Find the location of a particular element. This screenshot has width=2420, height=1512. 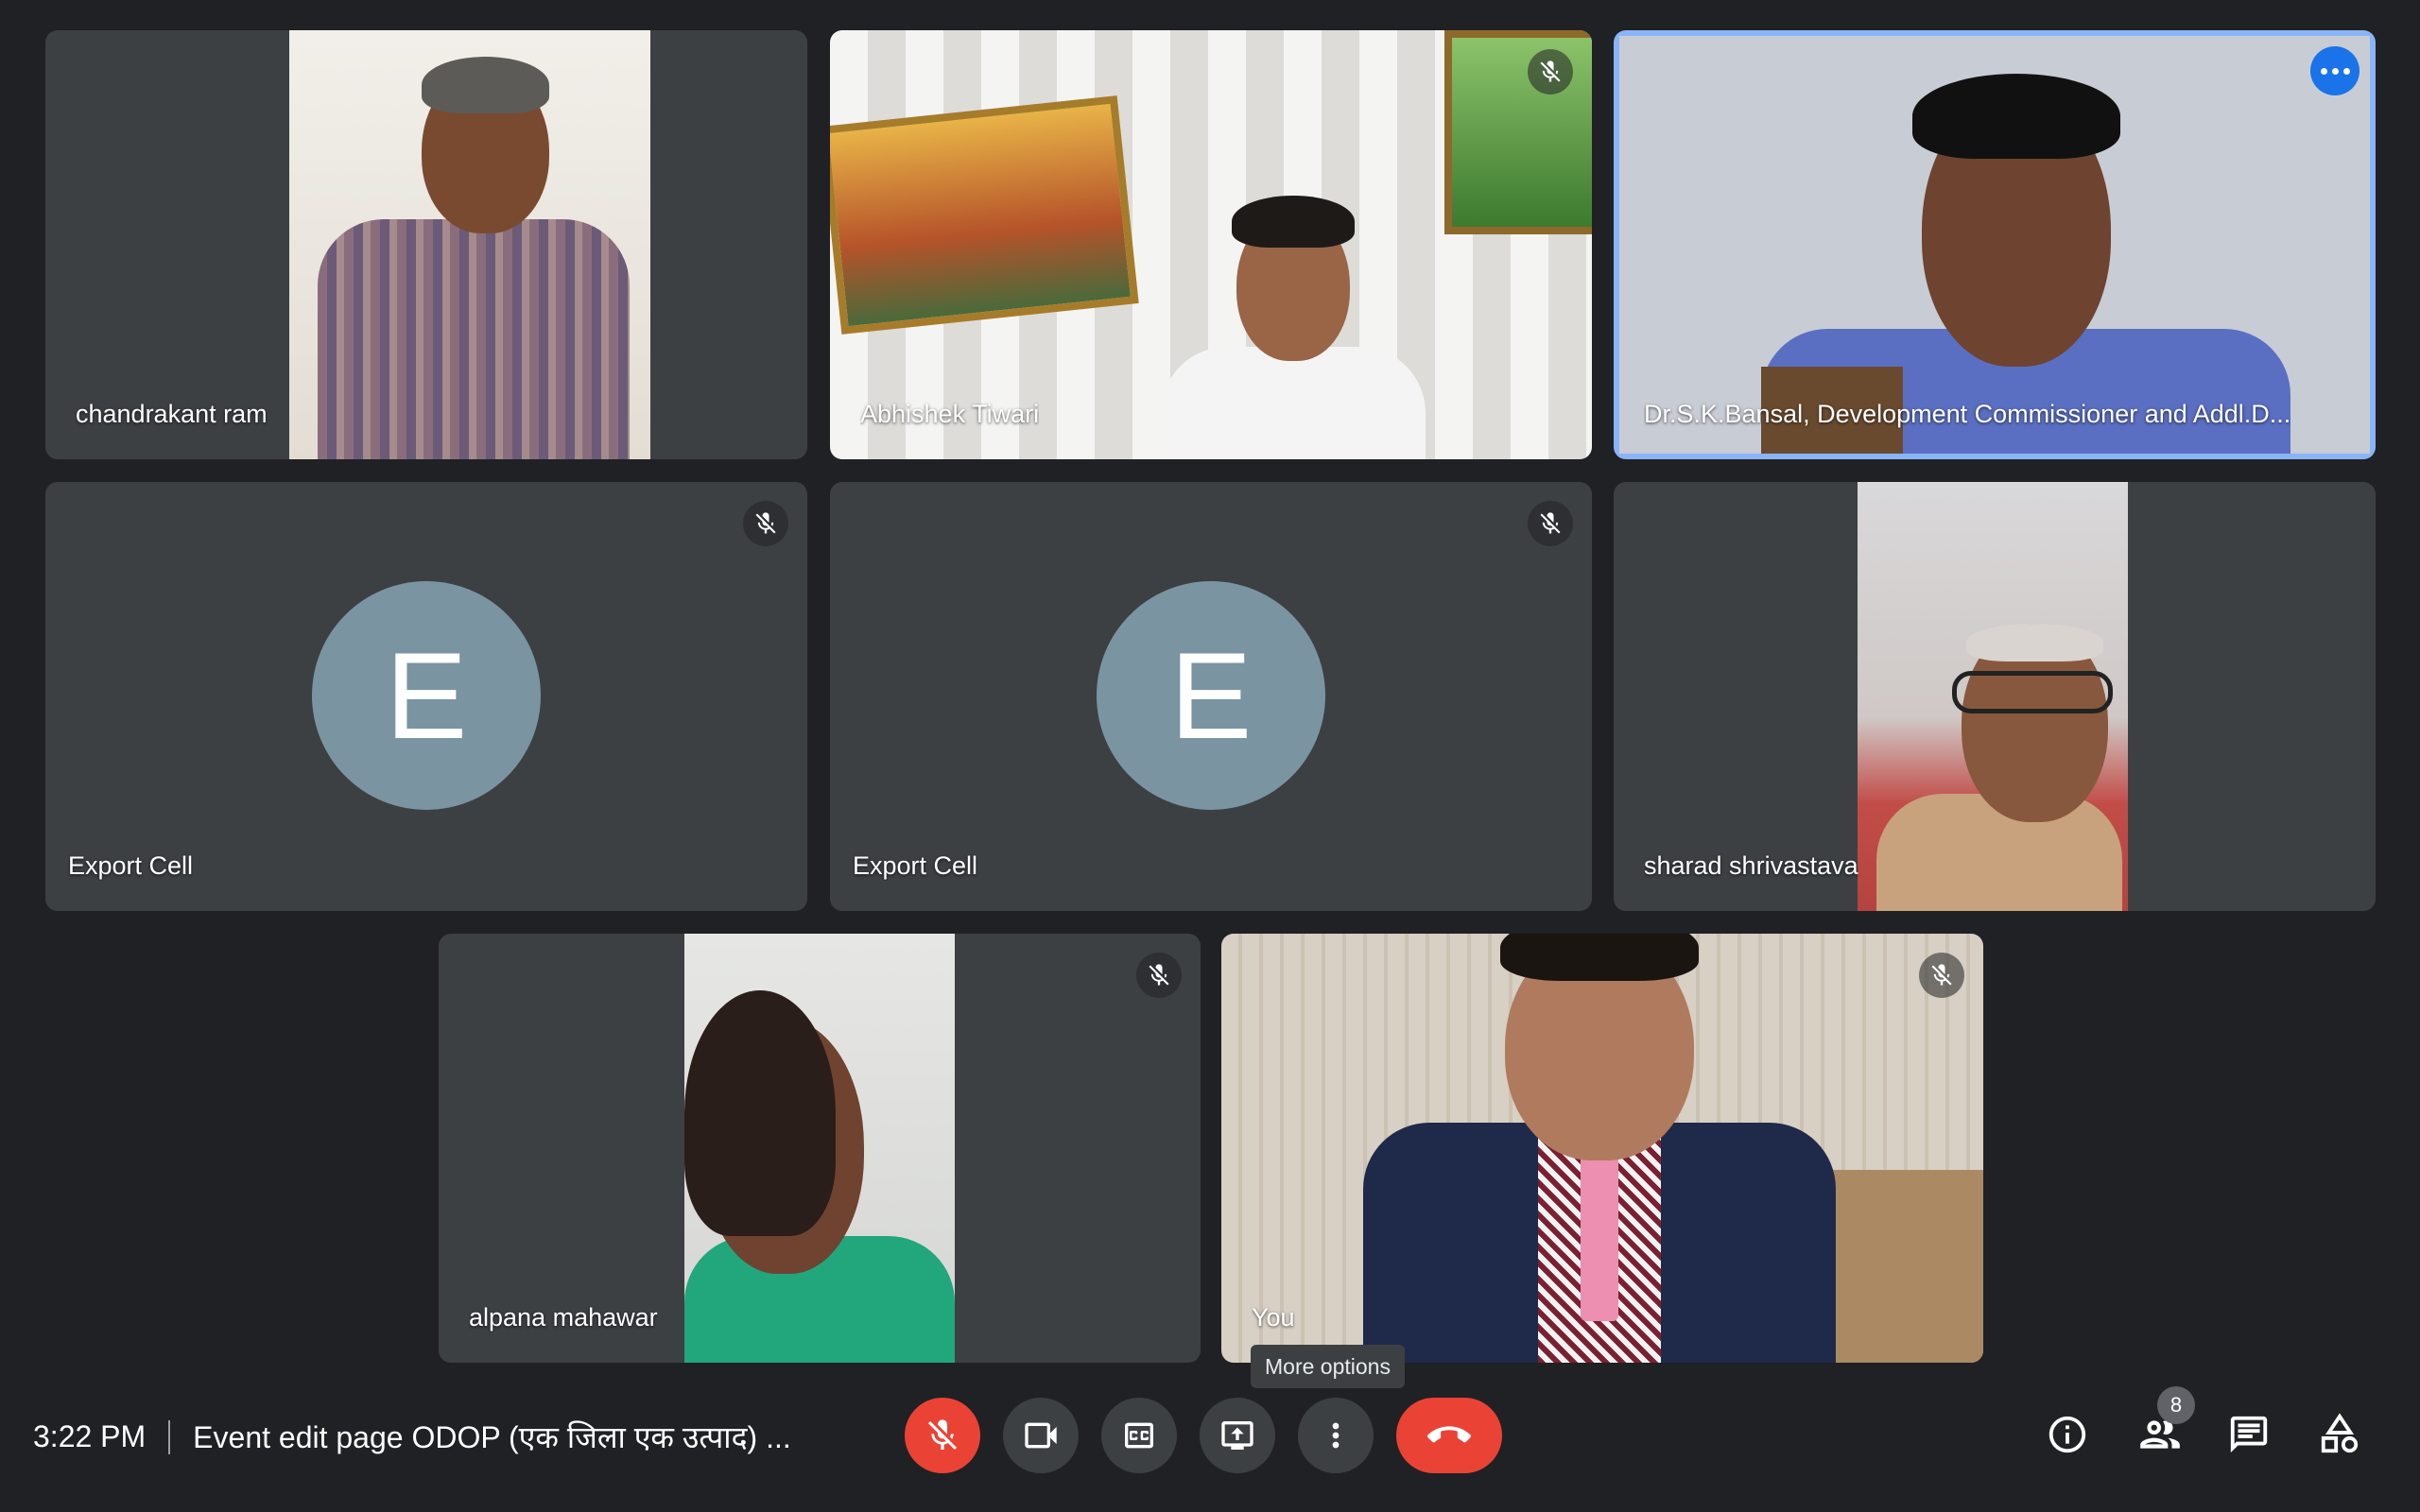

present-now-button is located at coordinates (1238, 1435).